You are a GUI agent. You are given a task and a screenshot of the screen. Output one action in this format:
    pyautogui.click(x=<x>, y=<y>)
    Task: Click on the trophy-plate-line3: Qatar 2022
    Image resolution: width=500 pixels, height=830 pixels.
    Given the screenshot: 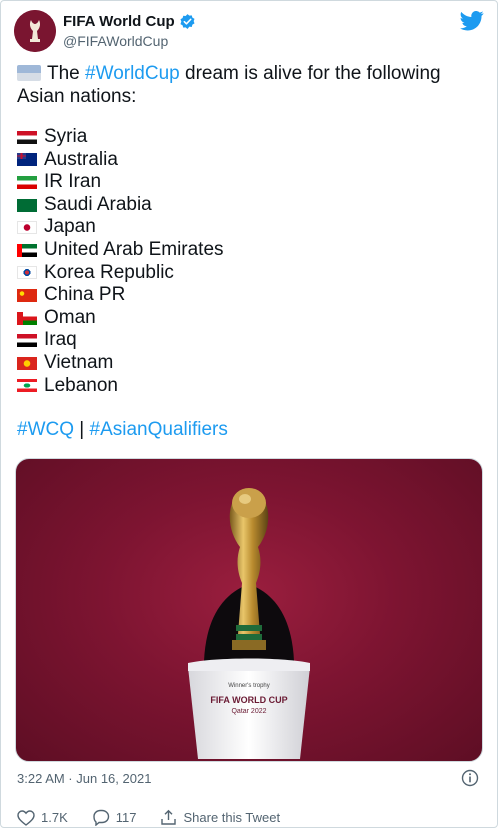 What is the action you would take?
    pyautogui.click(x=248, y=711)
    